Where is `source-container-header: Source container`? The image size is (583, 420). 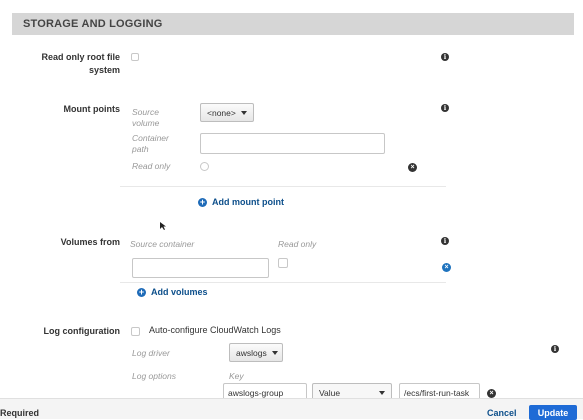 source-container-header: Source container is located at coordinates (162, 244).